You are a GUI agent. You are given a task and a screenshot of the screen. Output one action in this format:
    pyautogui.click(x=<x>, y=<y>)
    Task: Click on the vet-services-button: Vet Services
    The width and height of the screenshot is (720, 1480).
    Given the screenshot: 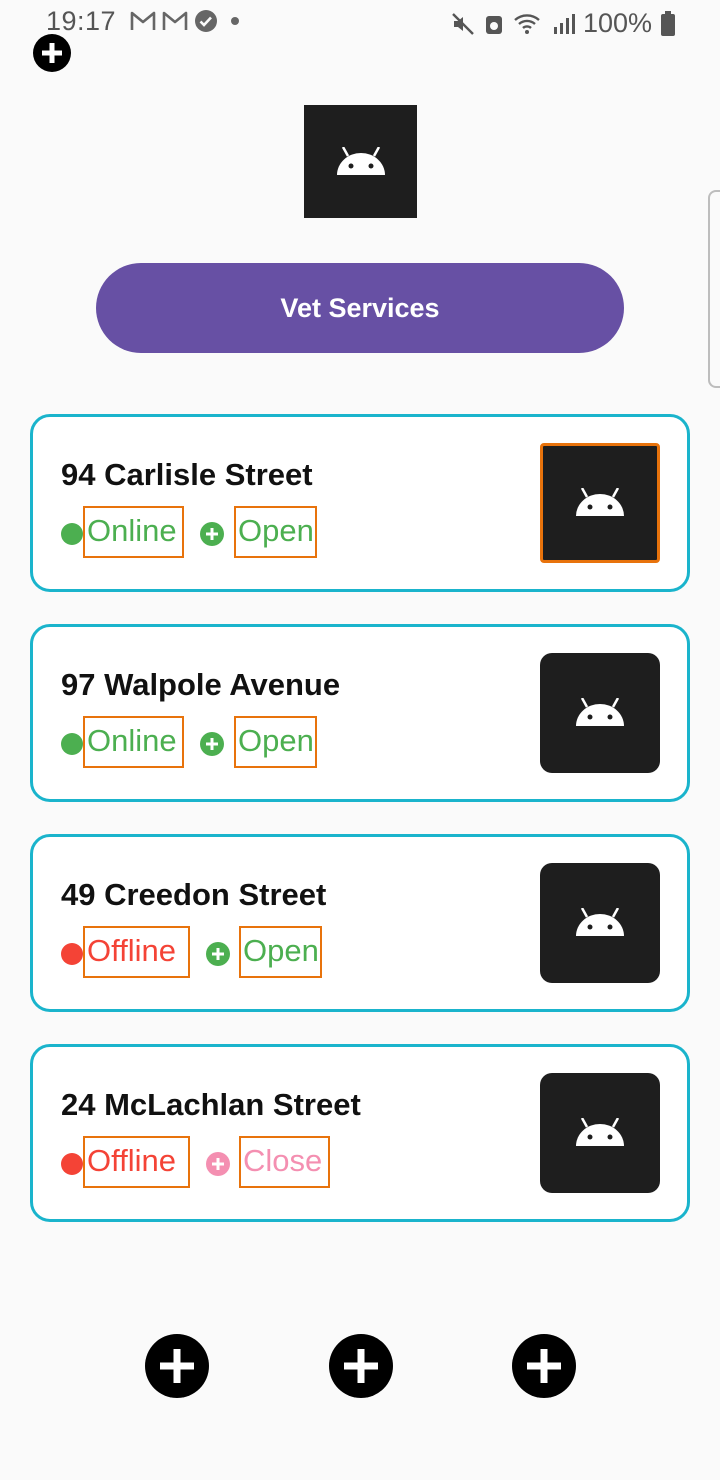 What is the action you would take?
    pyautogui.click(x=360, y=308)
    